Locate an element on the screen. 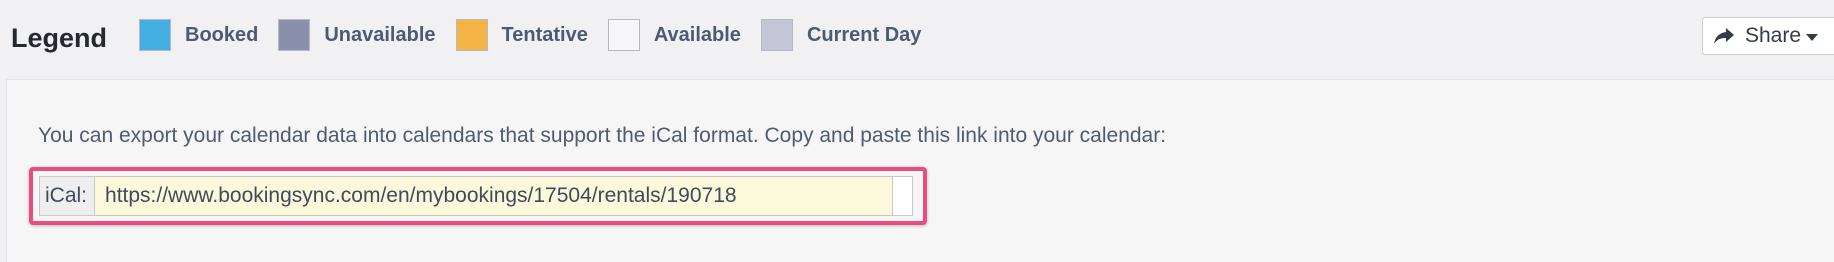 This screenshot has height=262, width=1834. legend-label: Available is located at coordinates (697, 34).